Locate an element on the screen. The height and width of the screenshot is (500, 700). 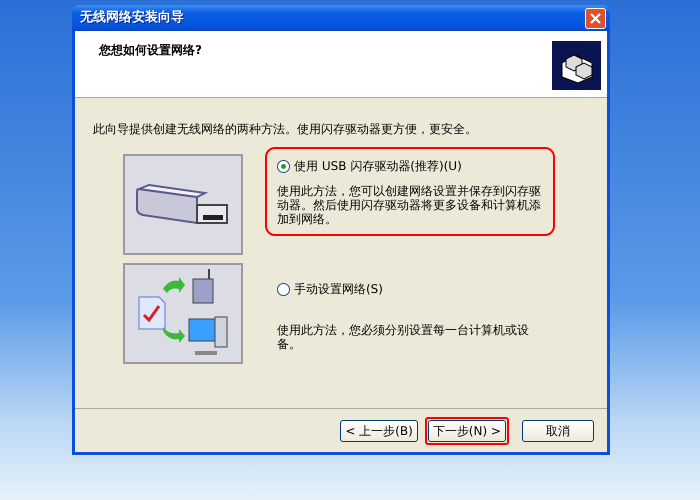
radio-option: 手动设置网络(S) is located at coordinates (410, 289).